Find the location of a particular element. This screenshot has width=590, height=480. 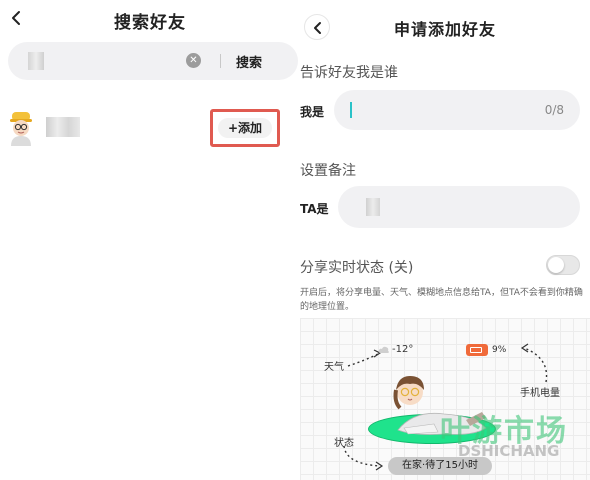

self-intro-input: 0/8 is located at coordinates (457, 110).